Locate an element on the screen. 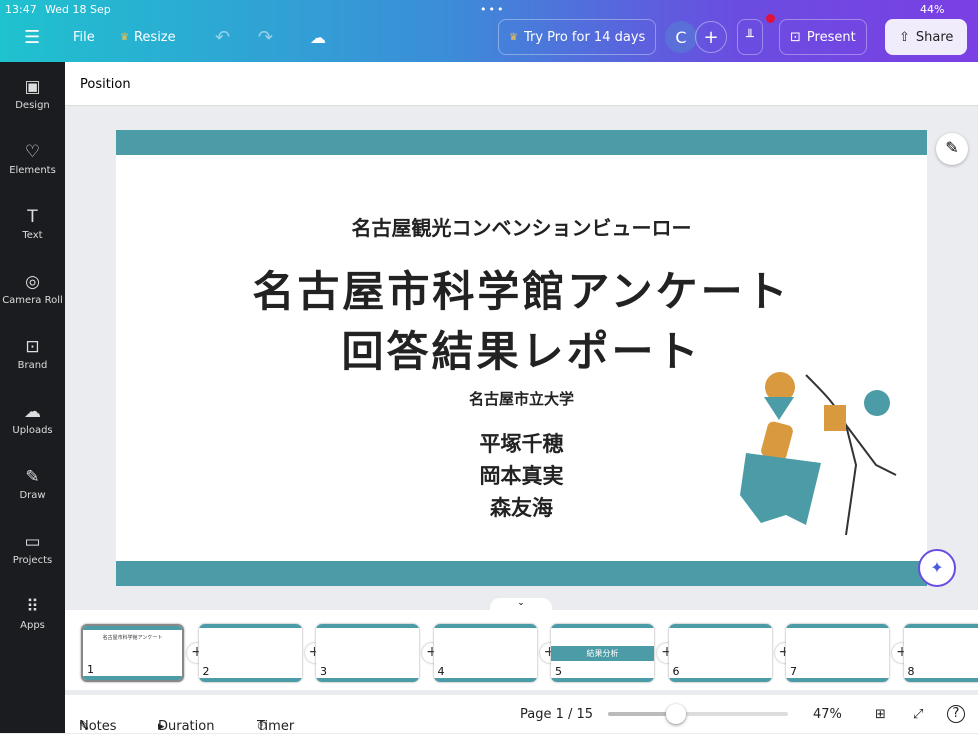 Image resolution: width=978 pixels, height=734 pixels. sidebar-item-uploads: ☁Uploads is located at coordinates (32, 419).